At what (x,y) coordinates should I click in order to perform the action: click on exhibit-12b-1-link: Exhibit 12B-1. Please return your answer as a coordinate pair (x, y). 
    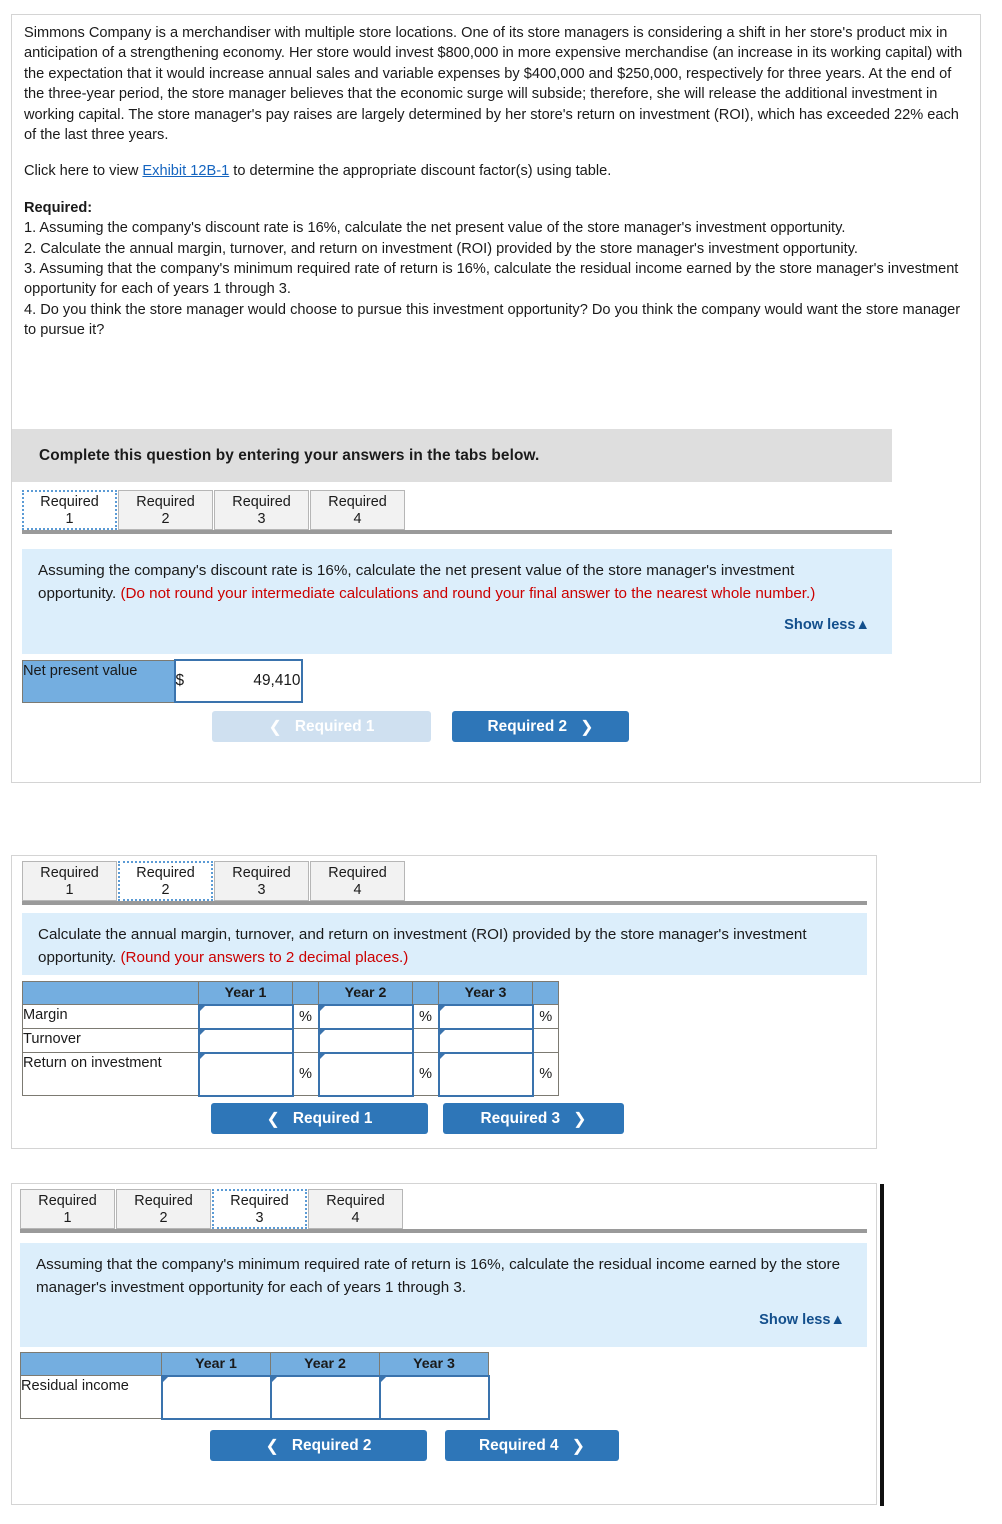
    Looking at the image, I should click on (185, 171).